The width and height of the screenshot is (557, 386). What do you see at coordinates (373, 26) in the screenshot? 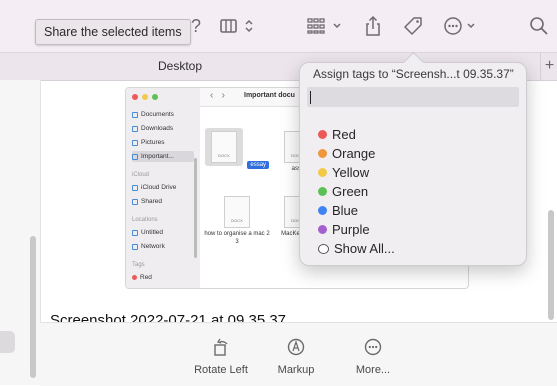
I see `share-icon` at bounding box center [373, 26].